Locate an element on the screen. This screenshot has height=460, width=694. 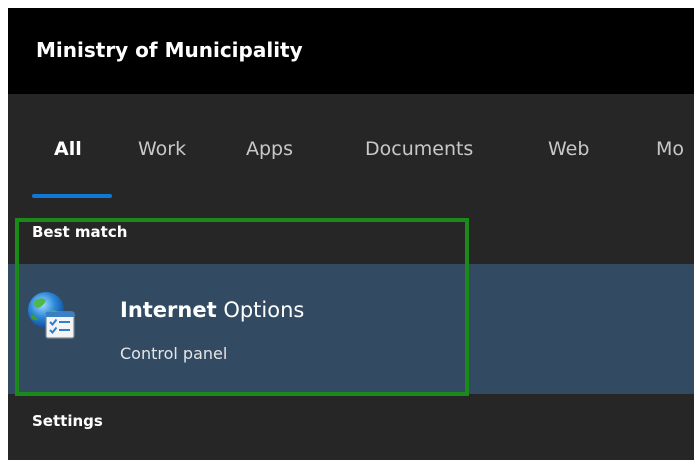
result-title: Internet Options is located at coordinates (212, 310).